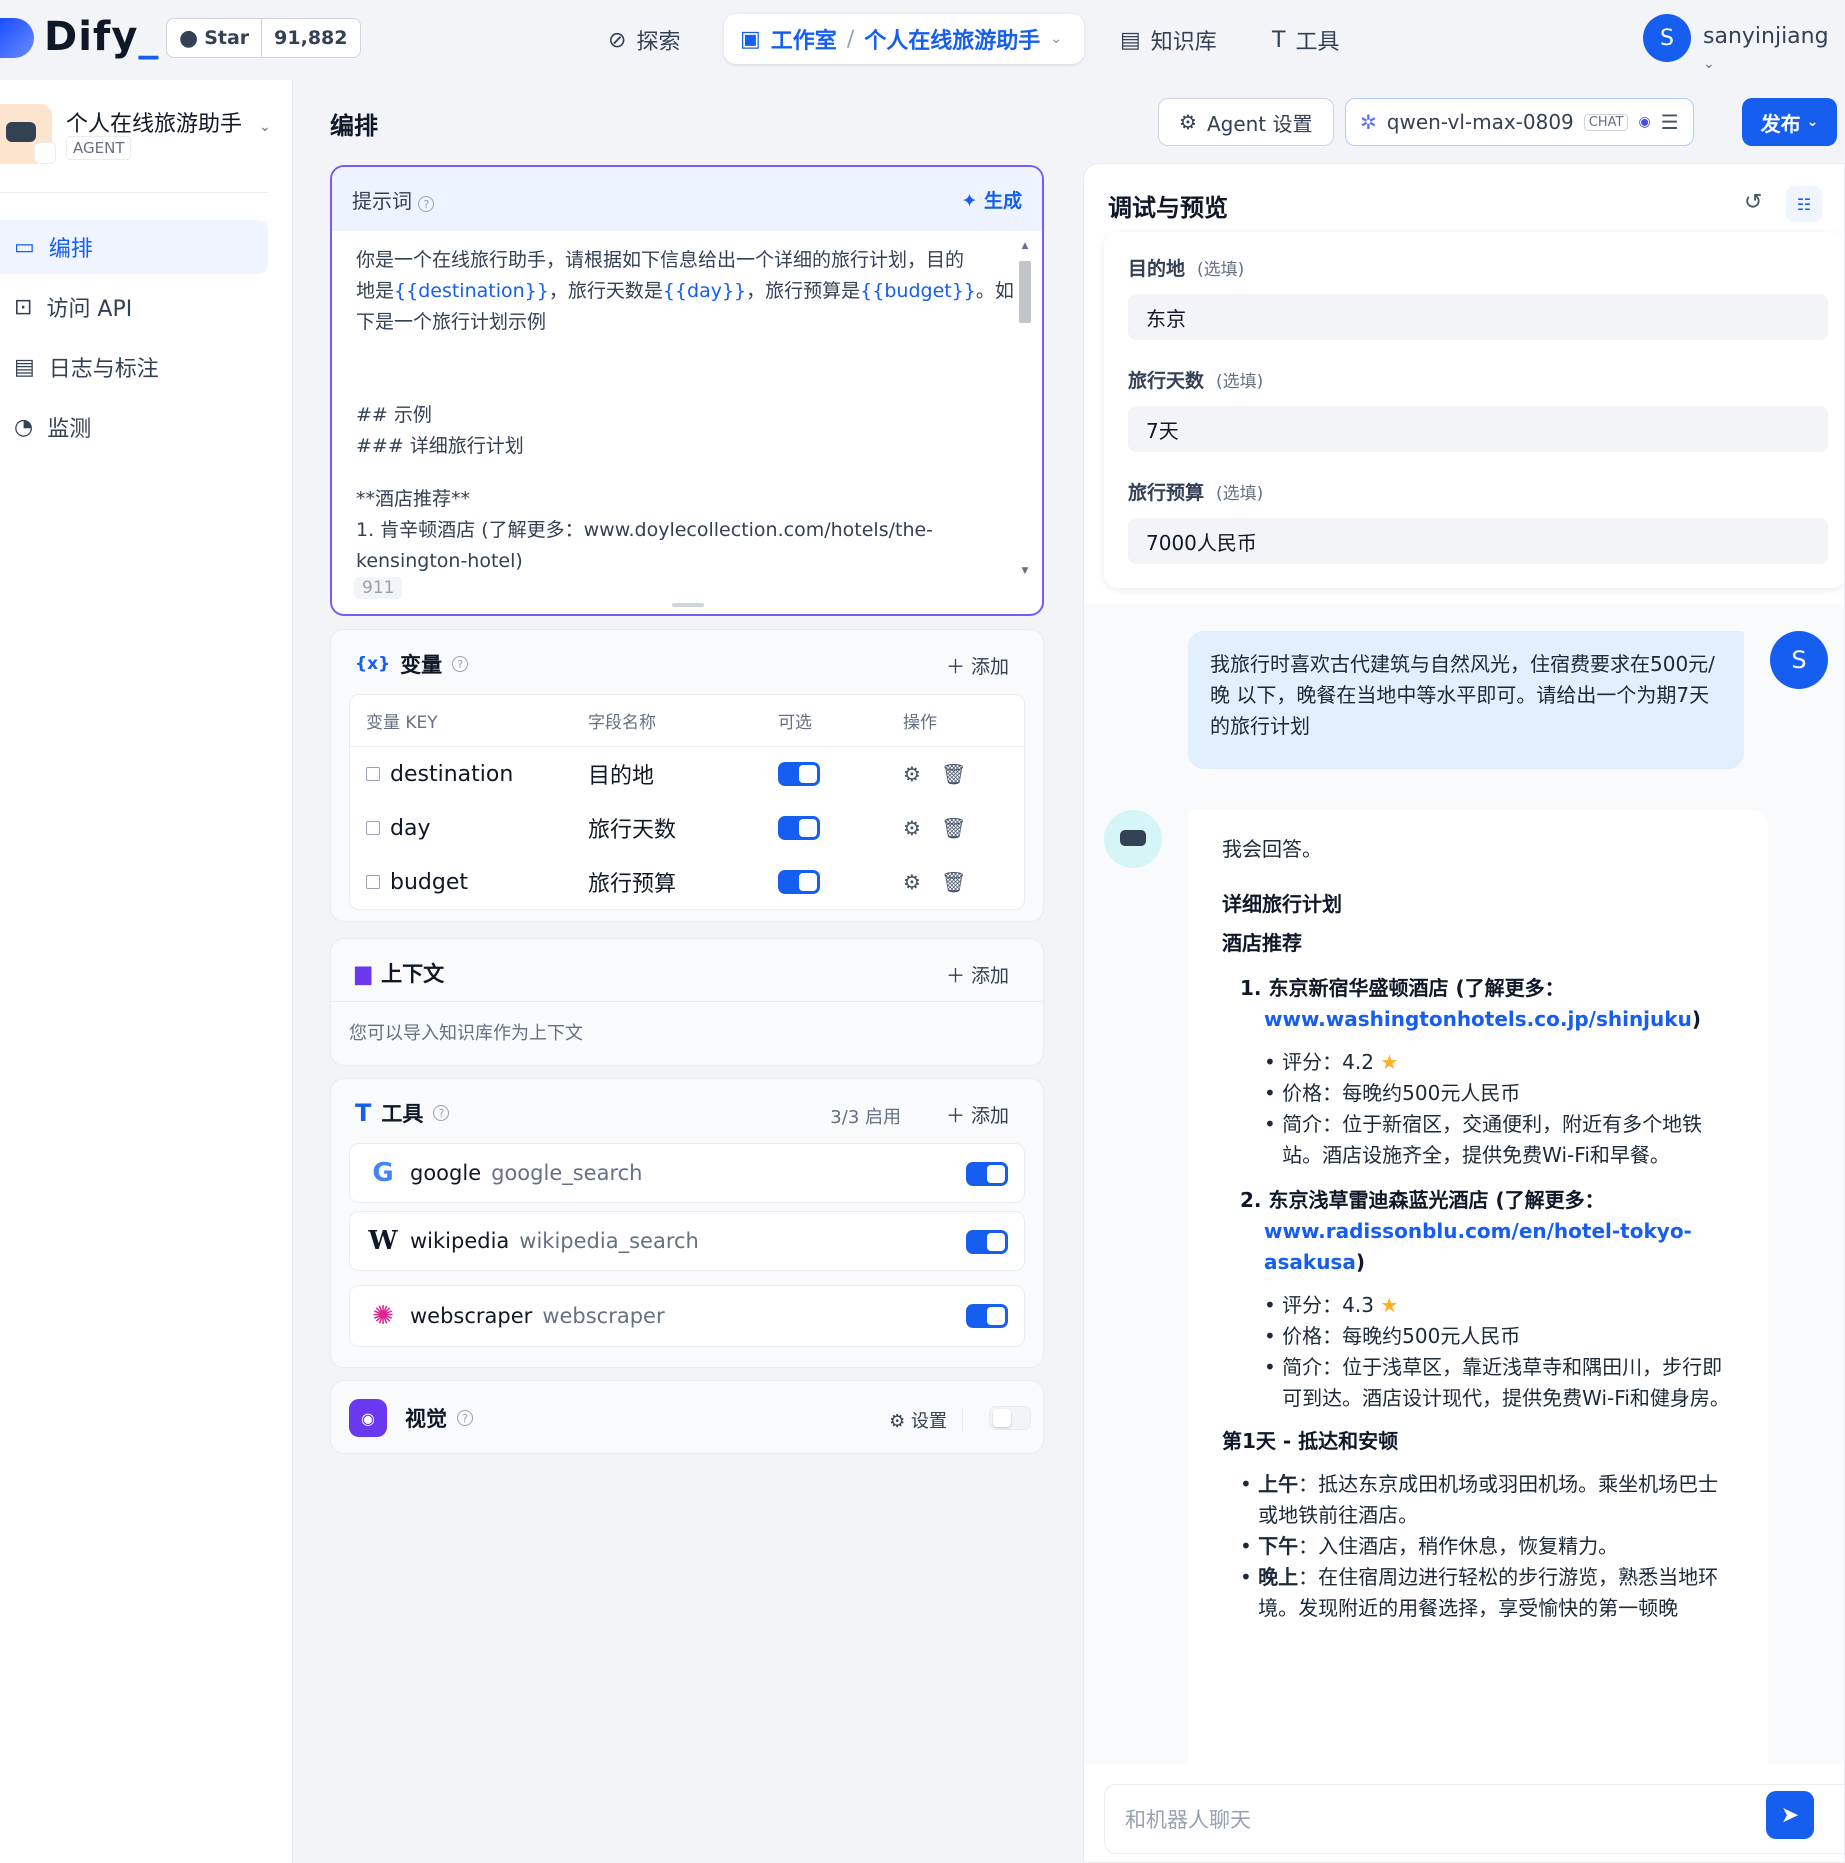  What do you see at coordinates (1025, 571) in the screenshot?
I see `scroll-down-icon: ▼` at bounding box center [1025, 571].